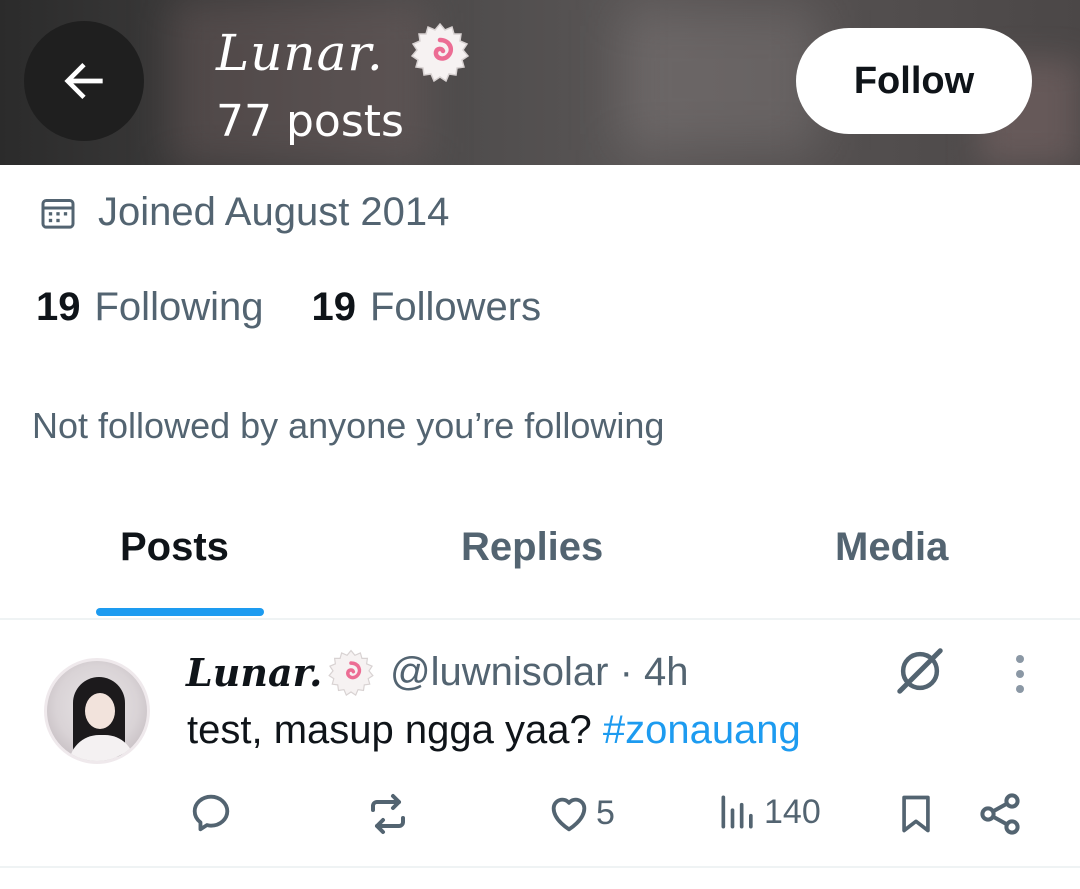 Image resolution: width=1080 pixels, height=889 pixels. Describe the element at coordinates (395, 730) in the screenshot. I see `post-body: test, masup ngga yaa?` at that location.